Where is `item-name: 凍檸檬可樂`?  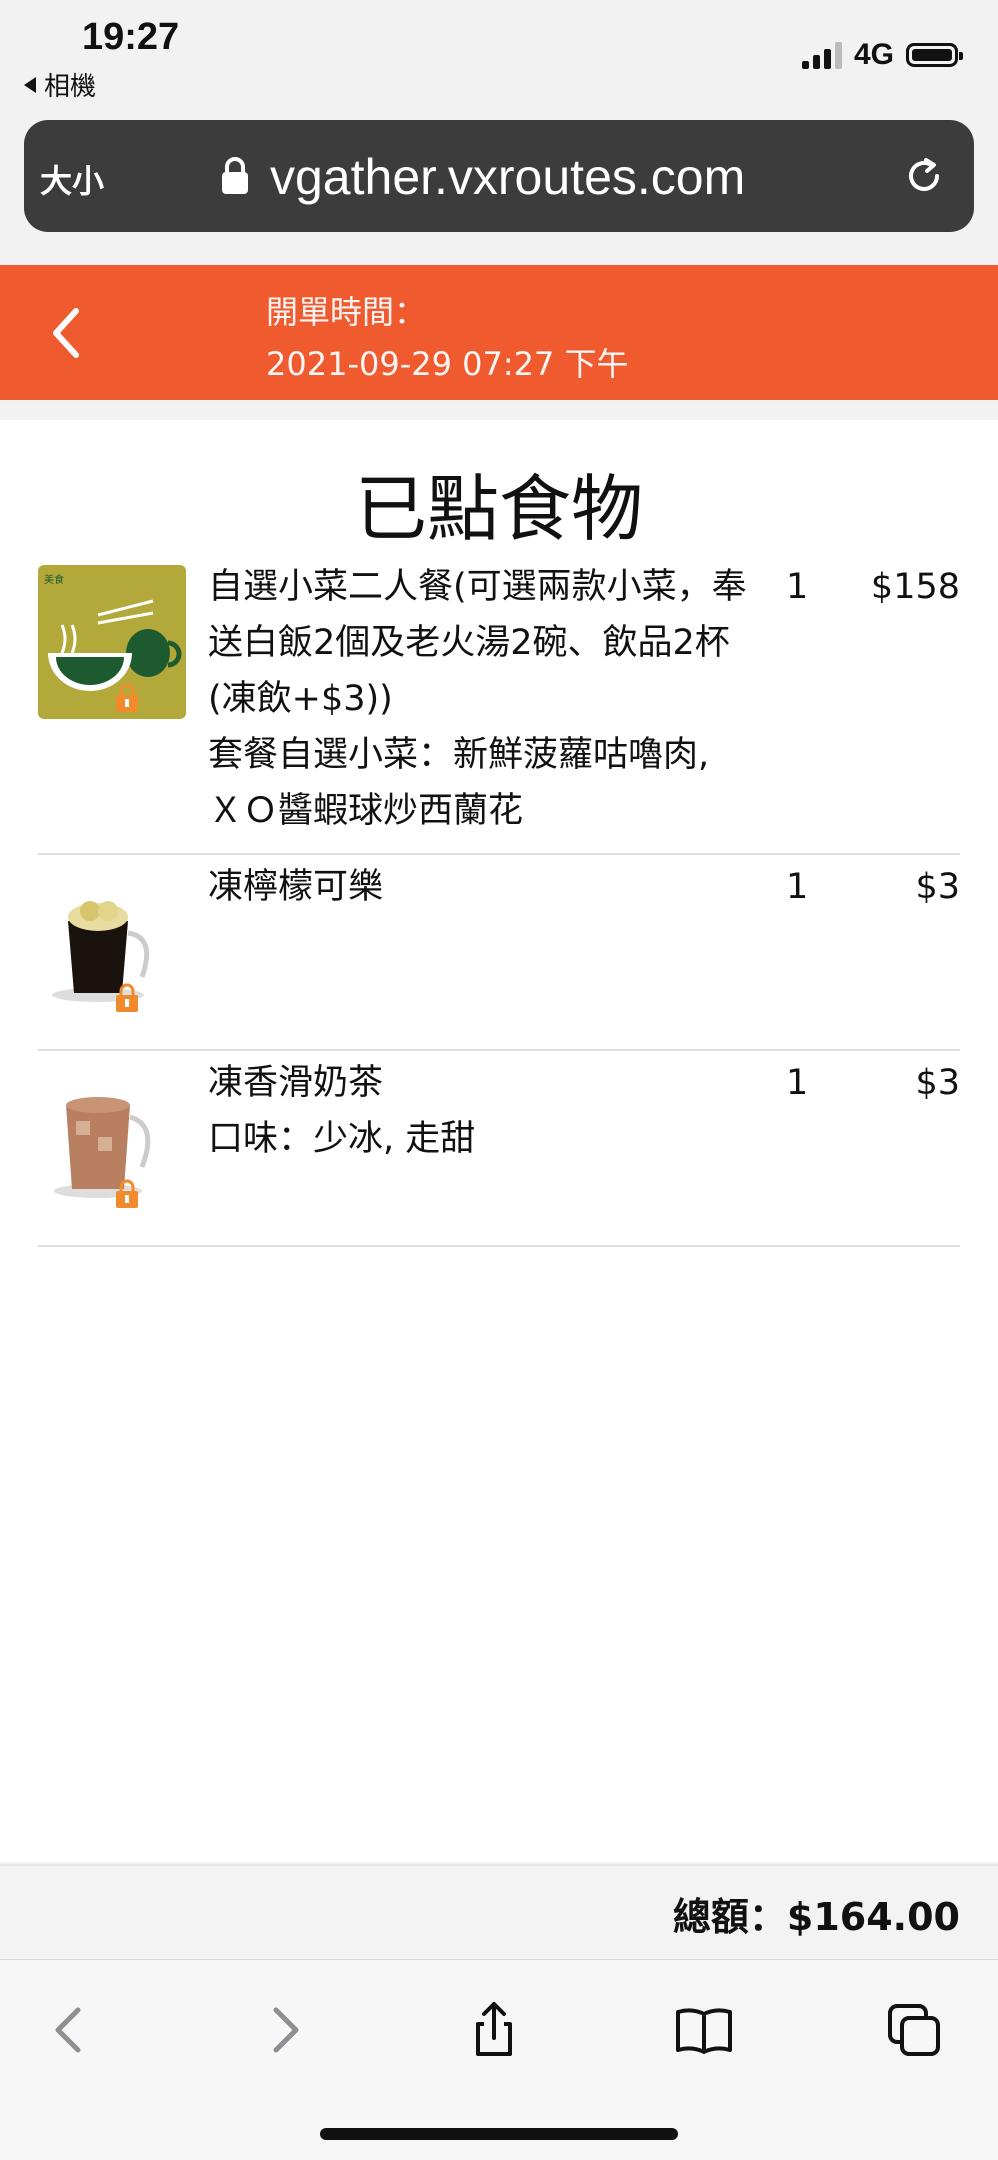
item-name: 凍檸檬可樂 is located at coordinates (478, 887).